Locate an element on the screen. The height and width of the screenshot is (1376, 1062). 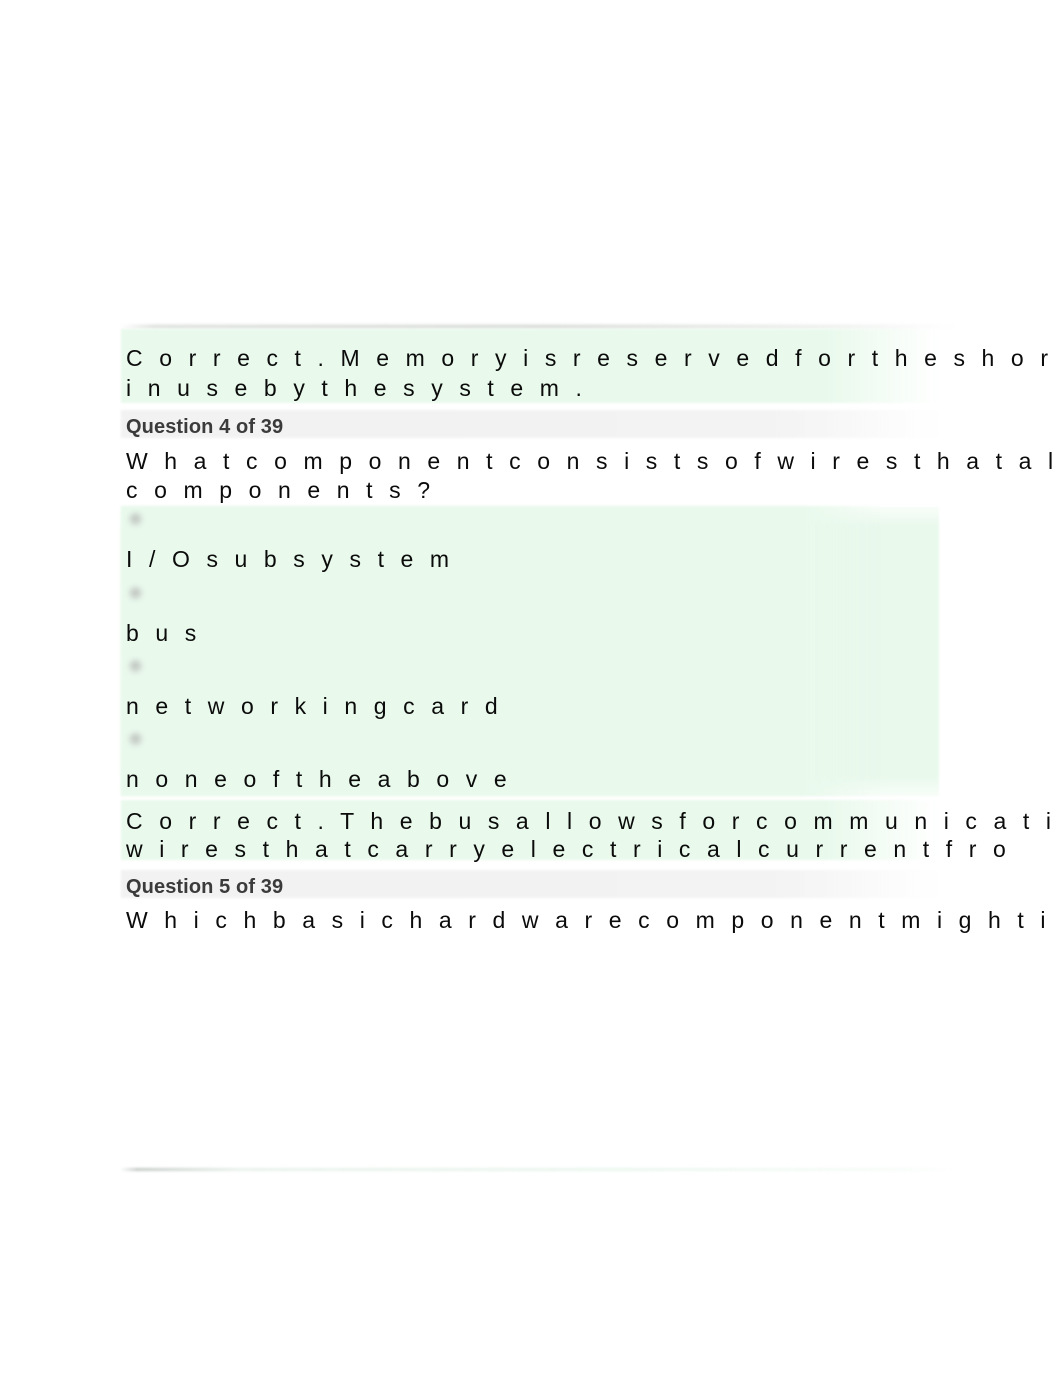
option-label-b: b u s is located at coordinates (163, 633).